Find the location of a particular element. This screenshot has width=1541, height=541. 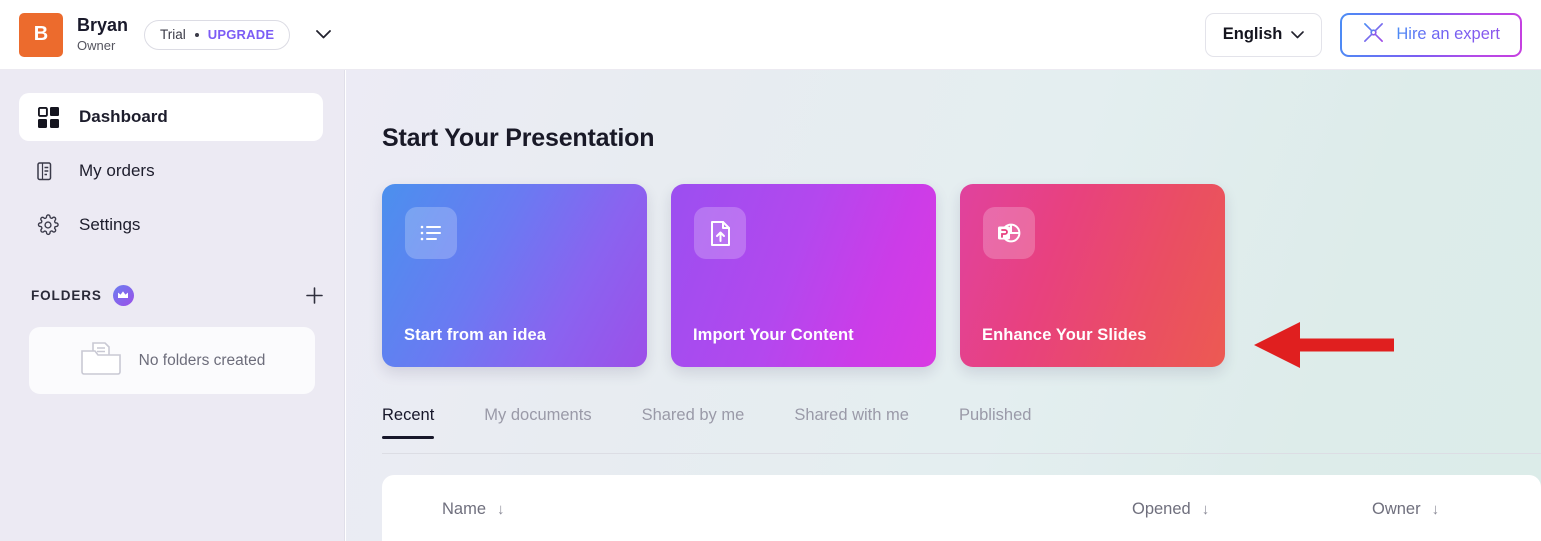

crown-badge-icon is located at coordinates (123, 295).